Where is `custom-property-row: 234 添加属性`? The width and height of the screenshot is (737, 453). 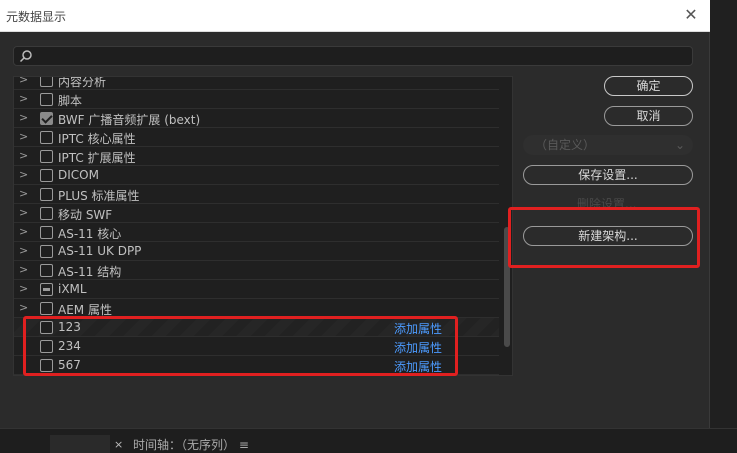
custom-property-row: 234 添加属性 is located at coordinates (256, 346).